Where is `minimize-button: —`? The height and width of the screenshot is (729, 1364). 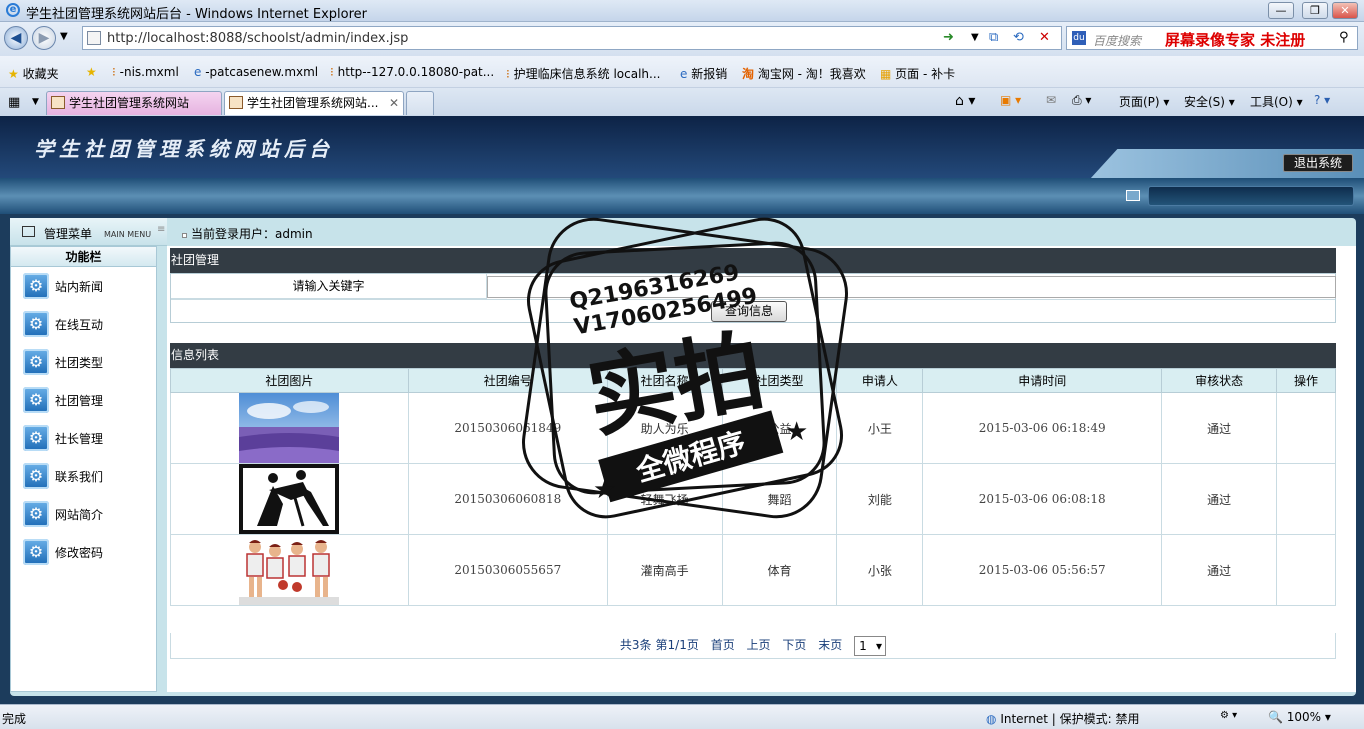
minimize-button: — is located at coordinates (1281, 10).